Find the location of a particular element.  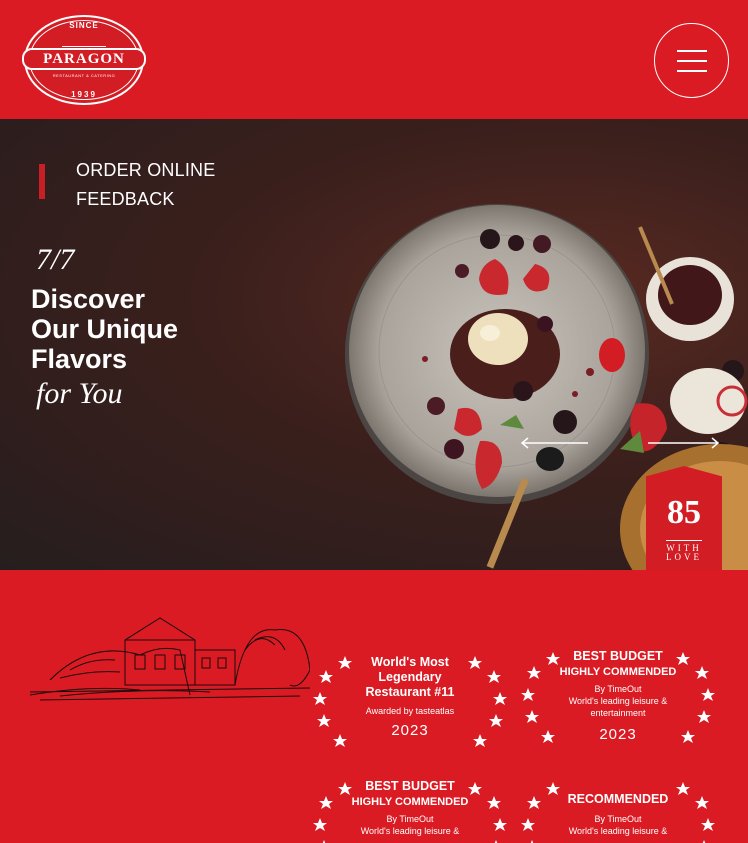

hero-accent-bar is located at coordinates (42, 181).